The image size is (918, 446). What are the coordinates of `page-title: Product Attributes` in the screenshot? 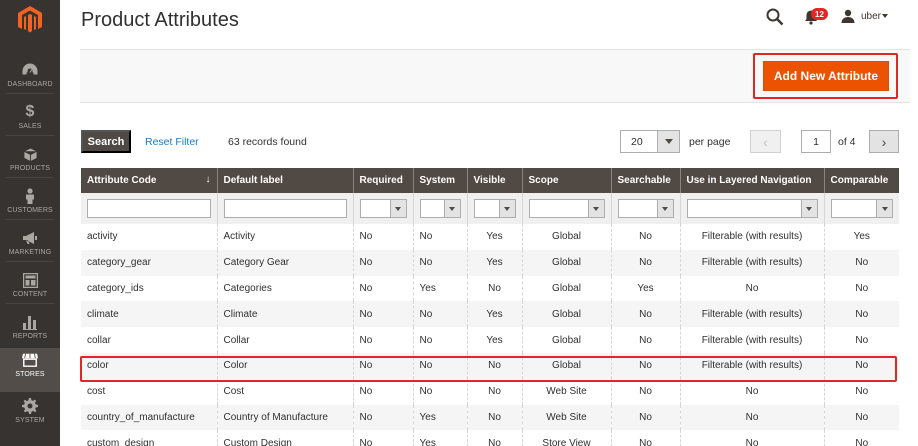 It's located at (160, 20).